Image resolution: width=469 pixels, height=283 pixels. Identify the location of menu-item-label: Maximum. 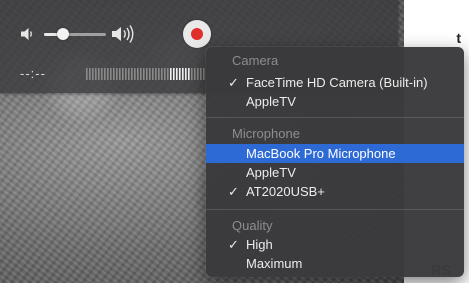
(274, 263).